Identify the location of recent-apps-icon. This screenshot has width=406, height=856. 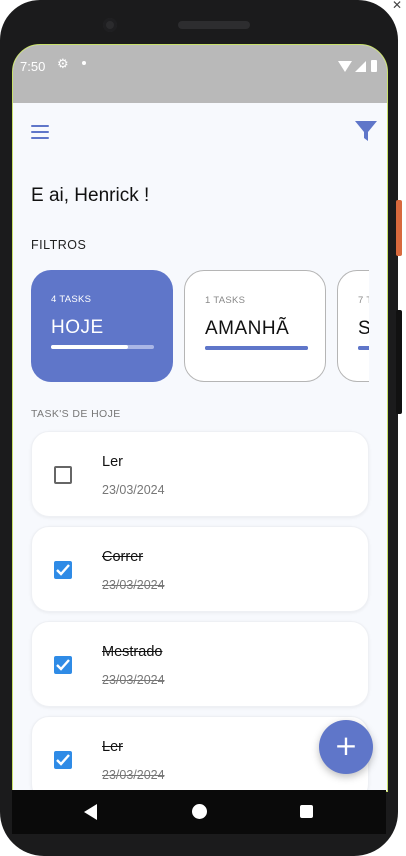
(306, 811).